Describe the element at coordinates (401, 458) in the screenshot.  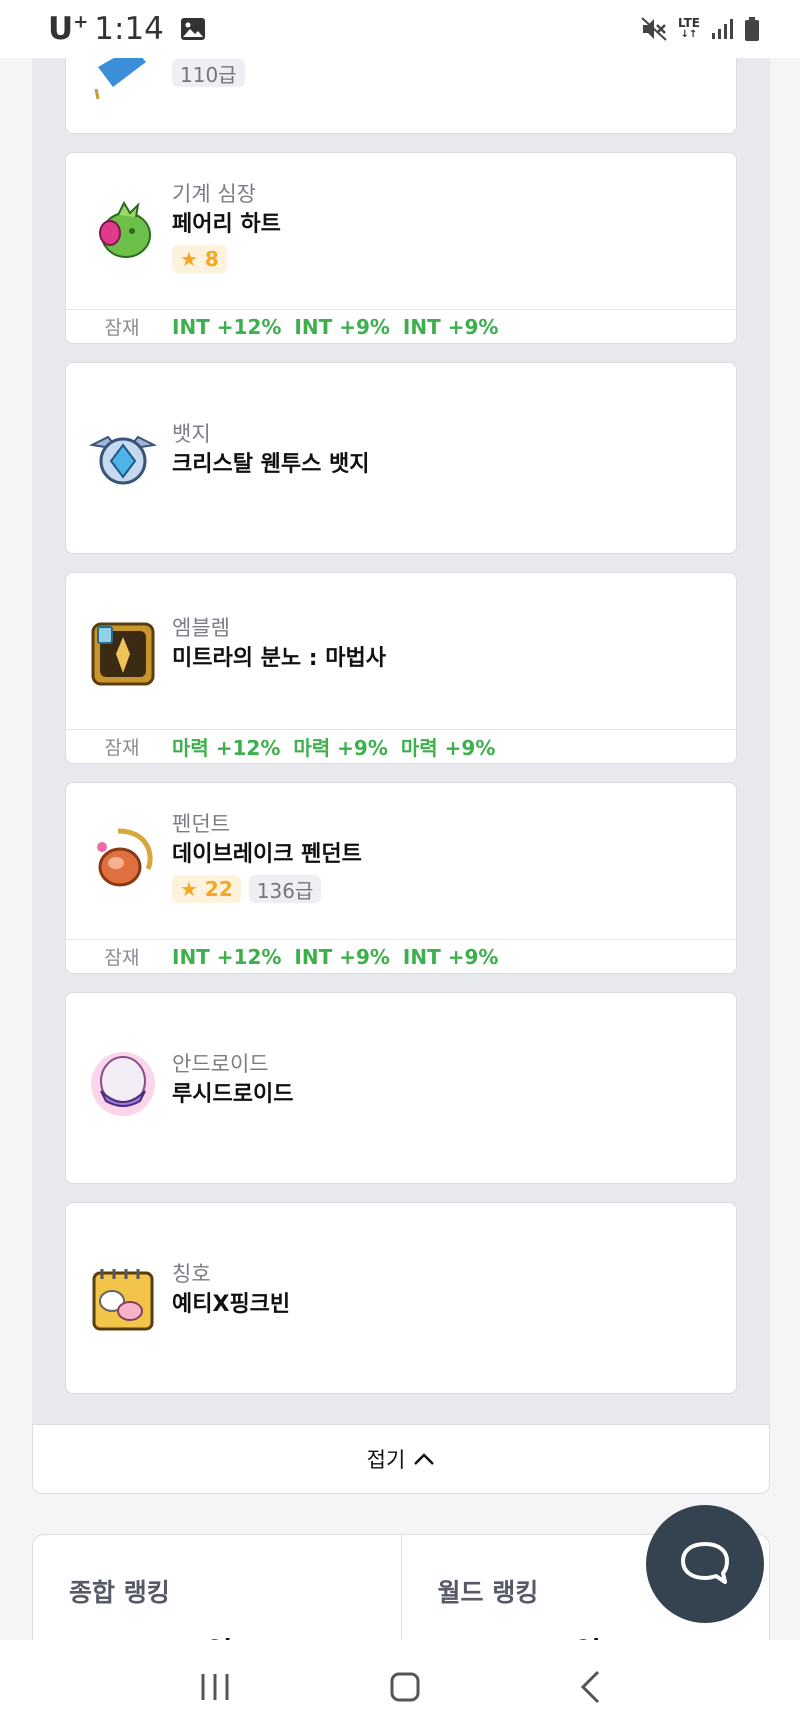
I see `item-card-badge: 뱃지 크리스탈 웬투스 뱃지` at that location.